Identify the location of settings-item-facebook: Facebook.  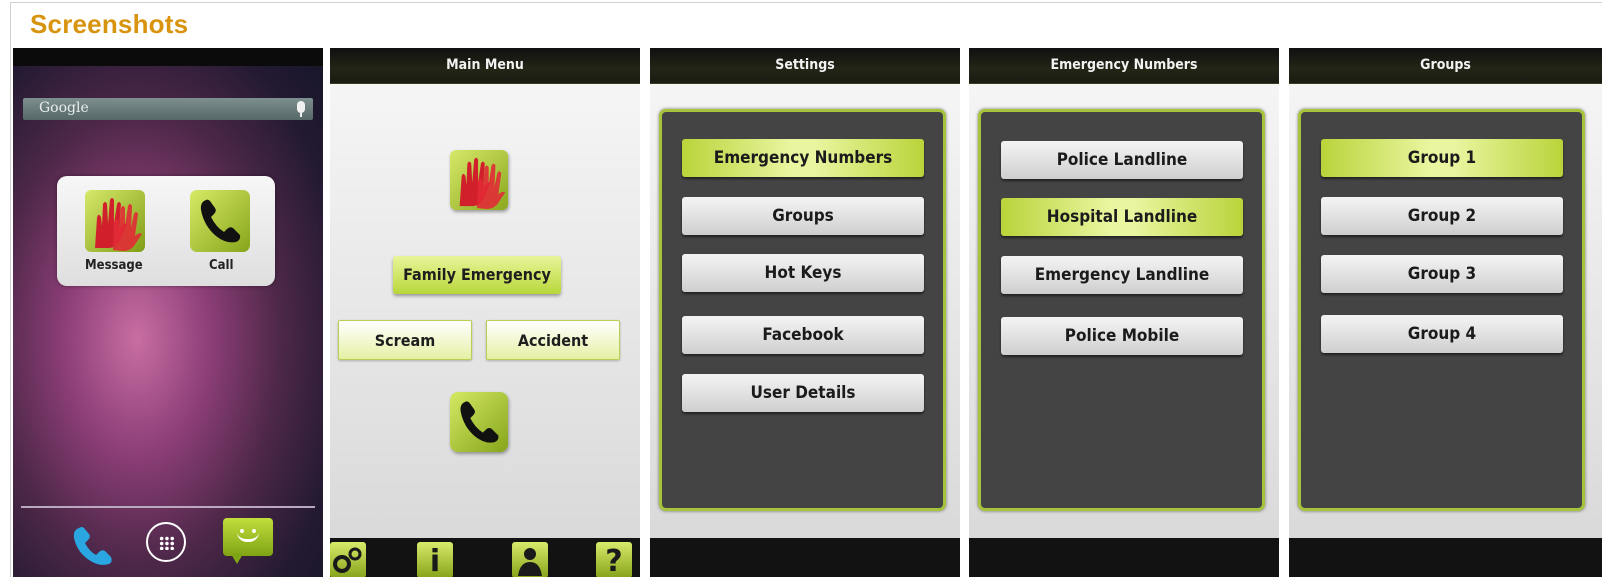
(803, 335).